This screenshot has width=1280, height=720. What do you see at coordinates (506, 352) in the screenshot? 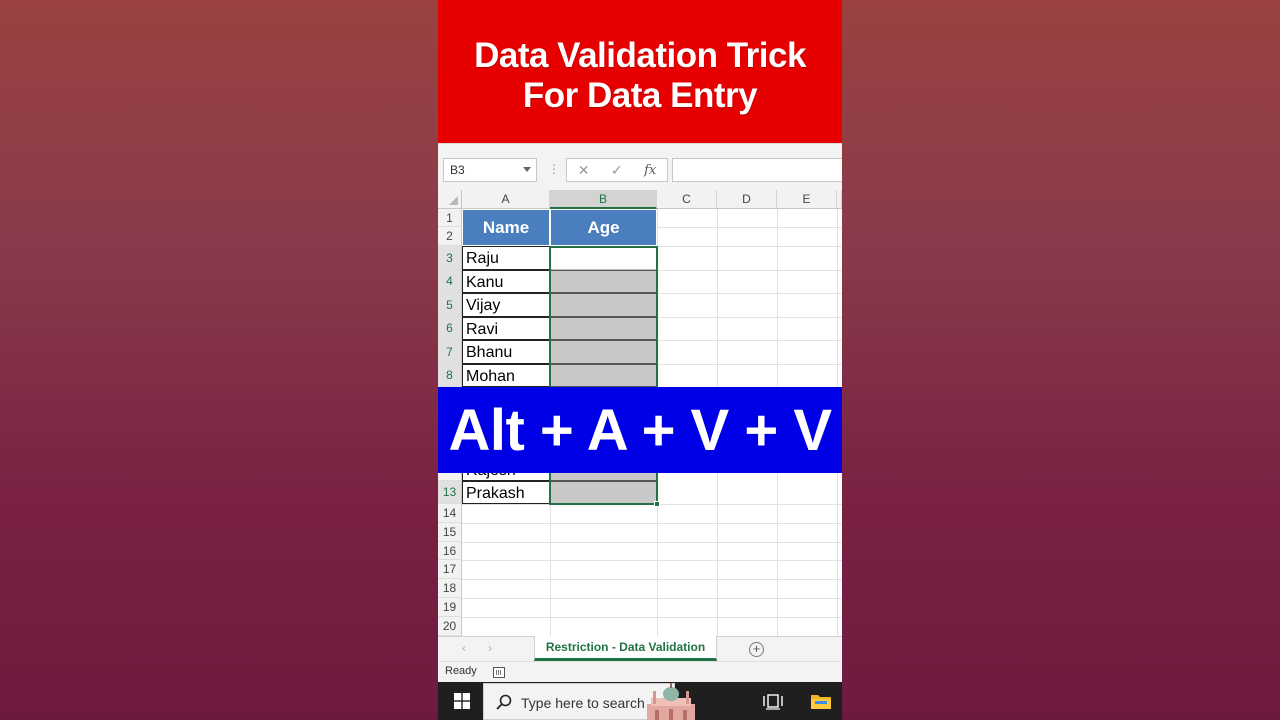
I see `cell-name-row-7: Bhanu` at bounding box center [506, 352].